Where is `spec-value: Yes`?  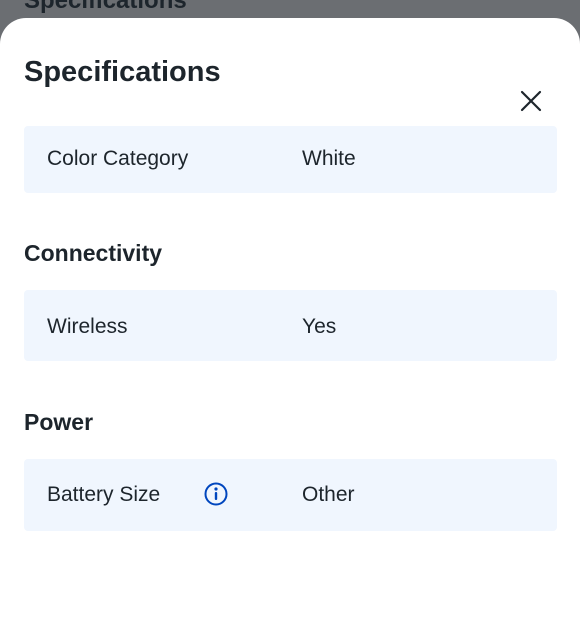
spec-value: Yes is located at coordinates (319, 326).